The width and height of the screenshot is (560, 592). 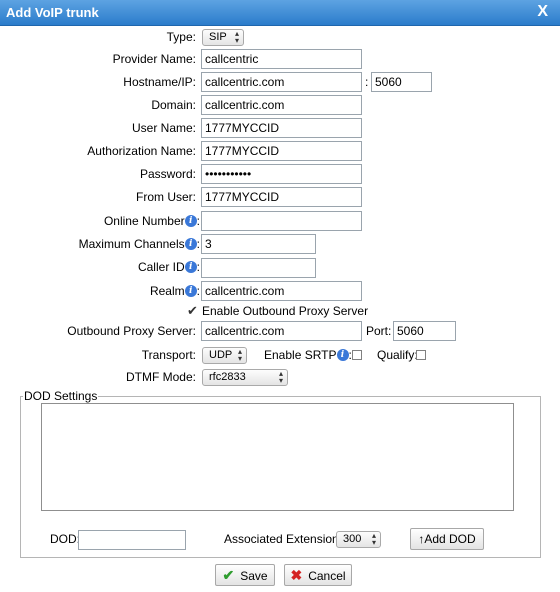 What do you see at coordinates (132, 540) in the screenshot?
I see `dod-input` at bounding box center [132, 540].